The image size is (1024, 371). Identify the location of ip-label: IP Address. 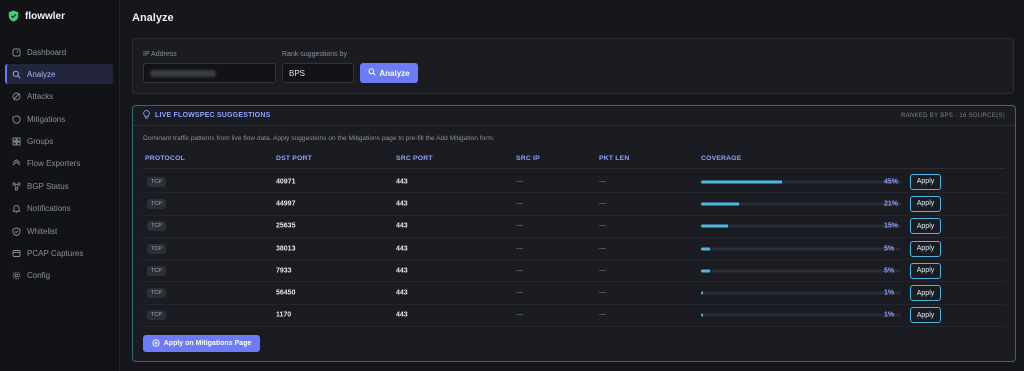
(160, 54).